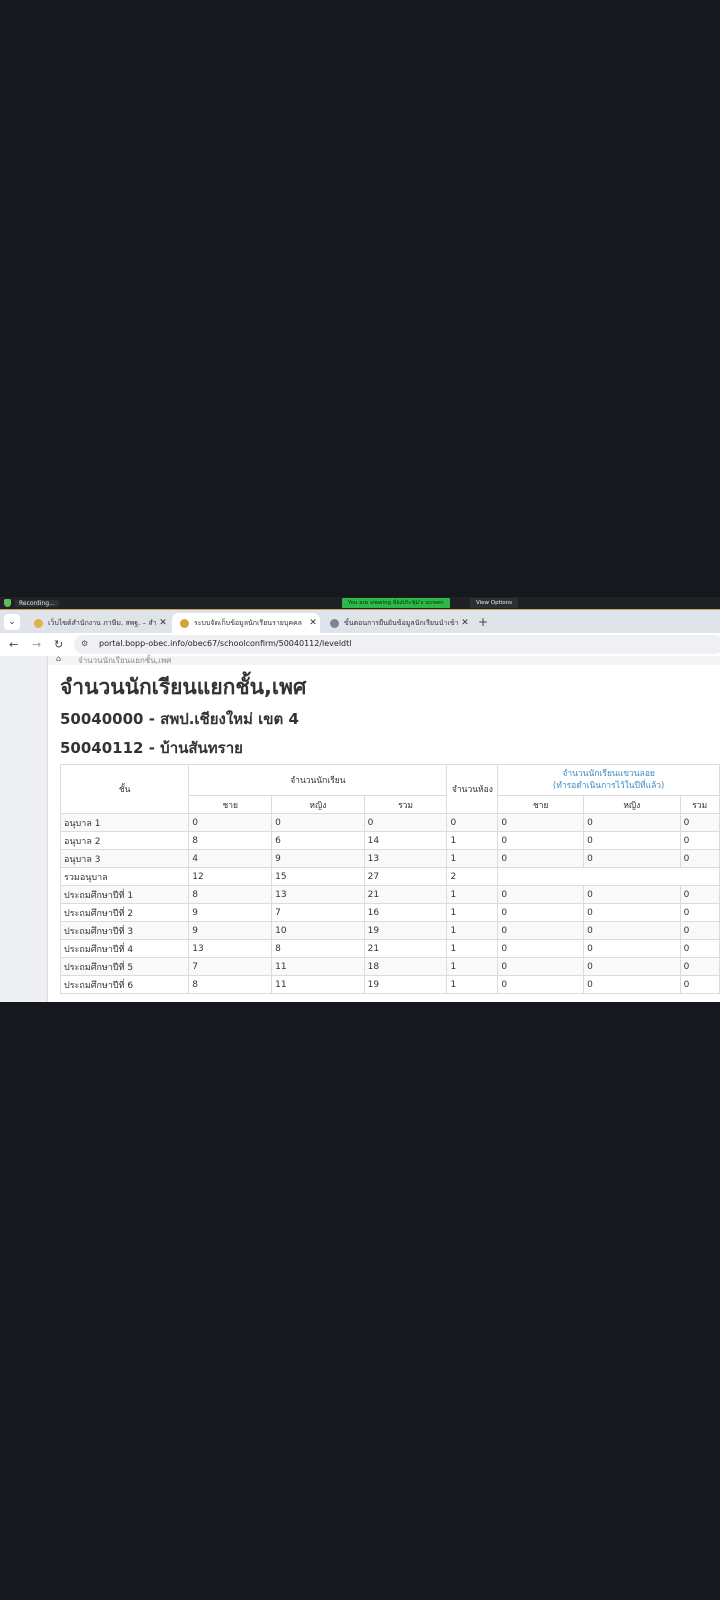 The height and width of the screenshot is (1600, 720). Describe the element at coordinates (151, 748) in the screenshot. I see `school-title: 50040112 - บ้านสันทราย` at that location.